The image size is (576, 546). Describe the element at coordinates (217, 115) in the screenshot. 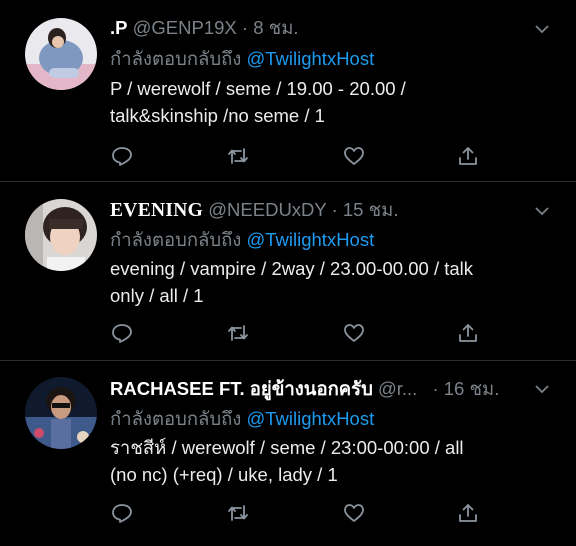

I see `tweet-text-line: talk&skinship /no seme / 1` at that location.